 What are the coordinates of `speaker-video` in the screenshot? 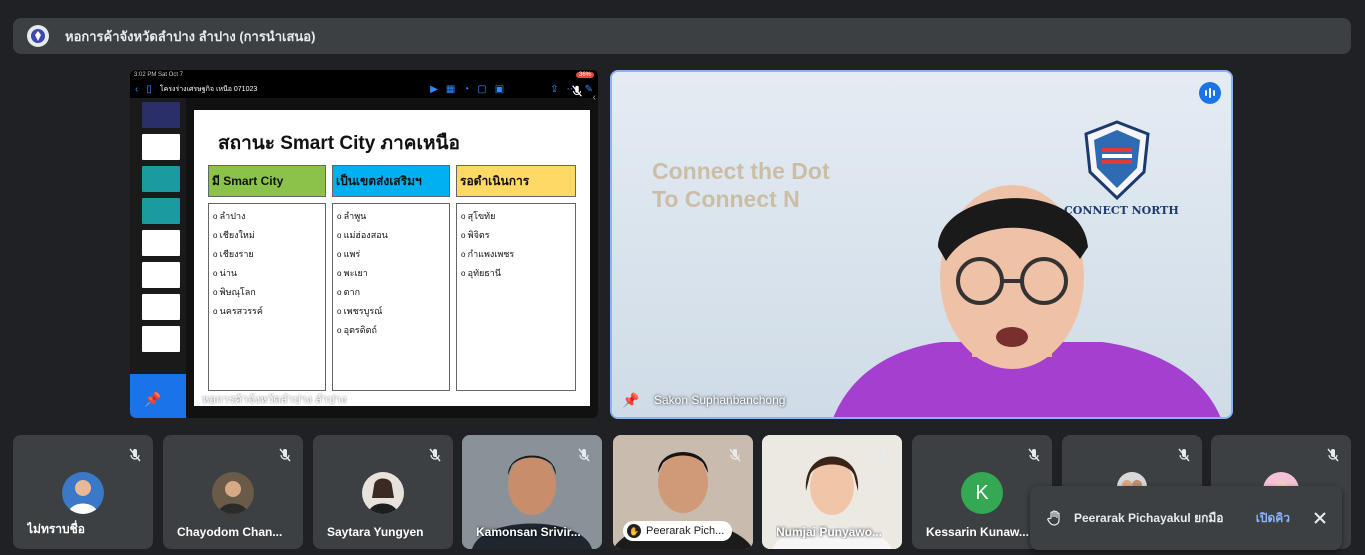 It's located at (1027, 301).